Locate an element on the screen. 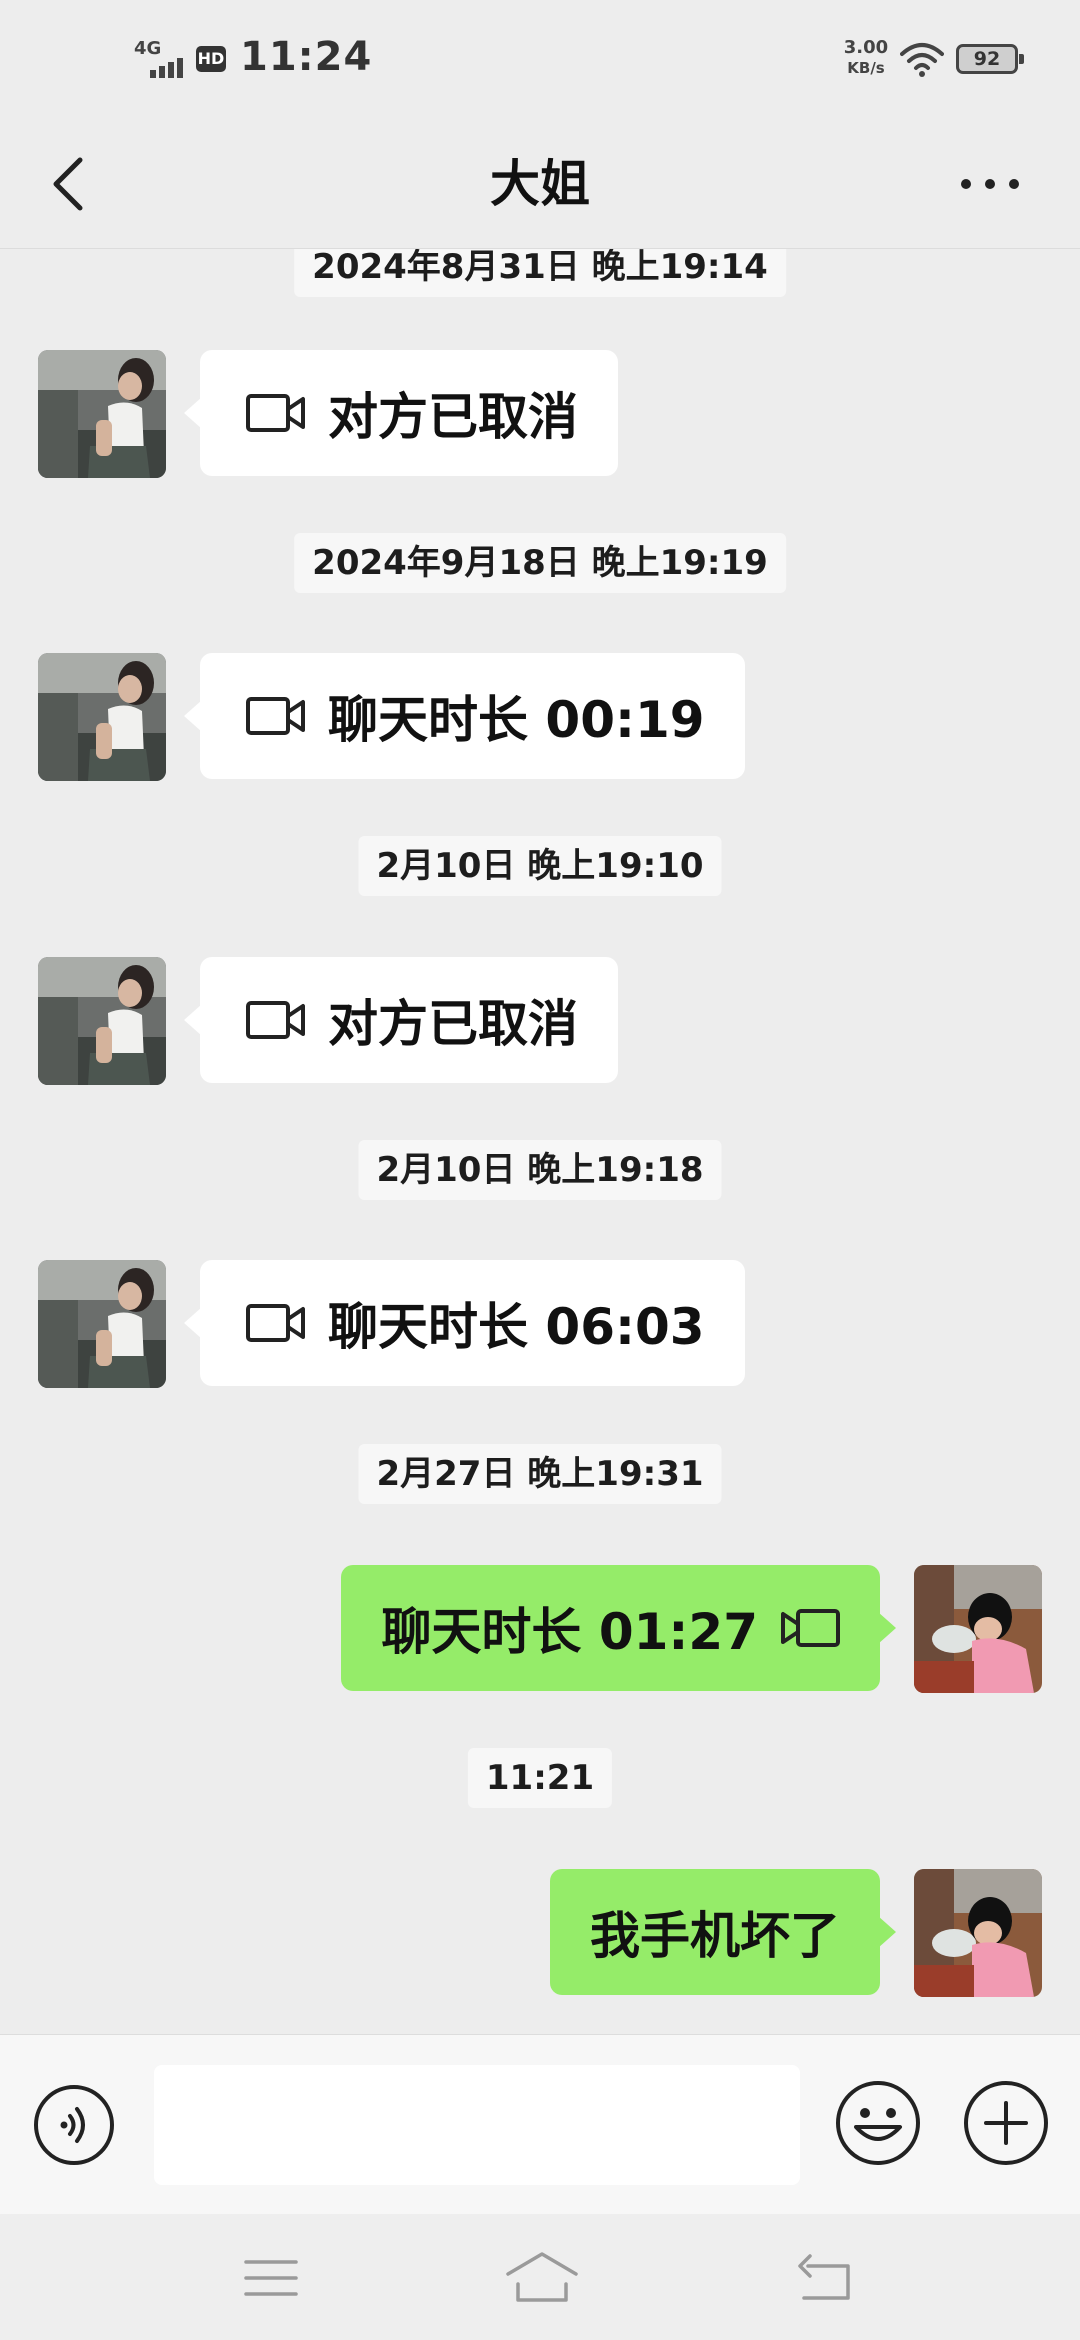 This screenshot has width=1080, height=2340. sent-text-bubble: 我手机坏了 is located at coordinates (723, 1932).